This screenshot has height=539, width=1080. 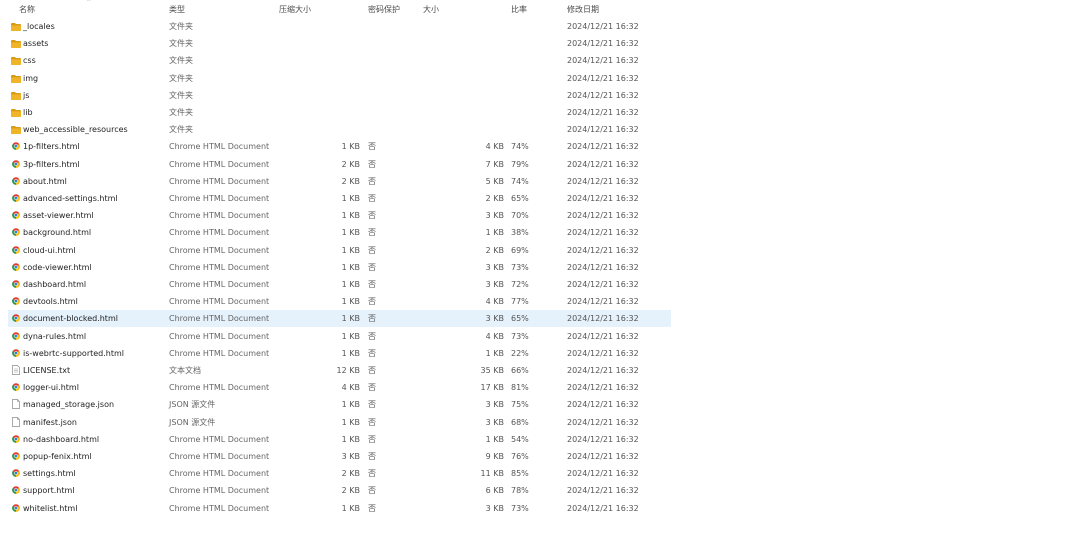 What do you see at coordinates (520, 474) in the screenshot?
I see `file-ratio: 85%` at bounding box center [520, 474].